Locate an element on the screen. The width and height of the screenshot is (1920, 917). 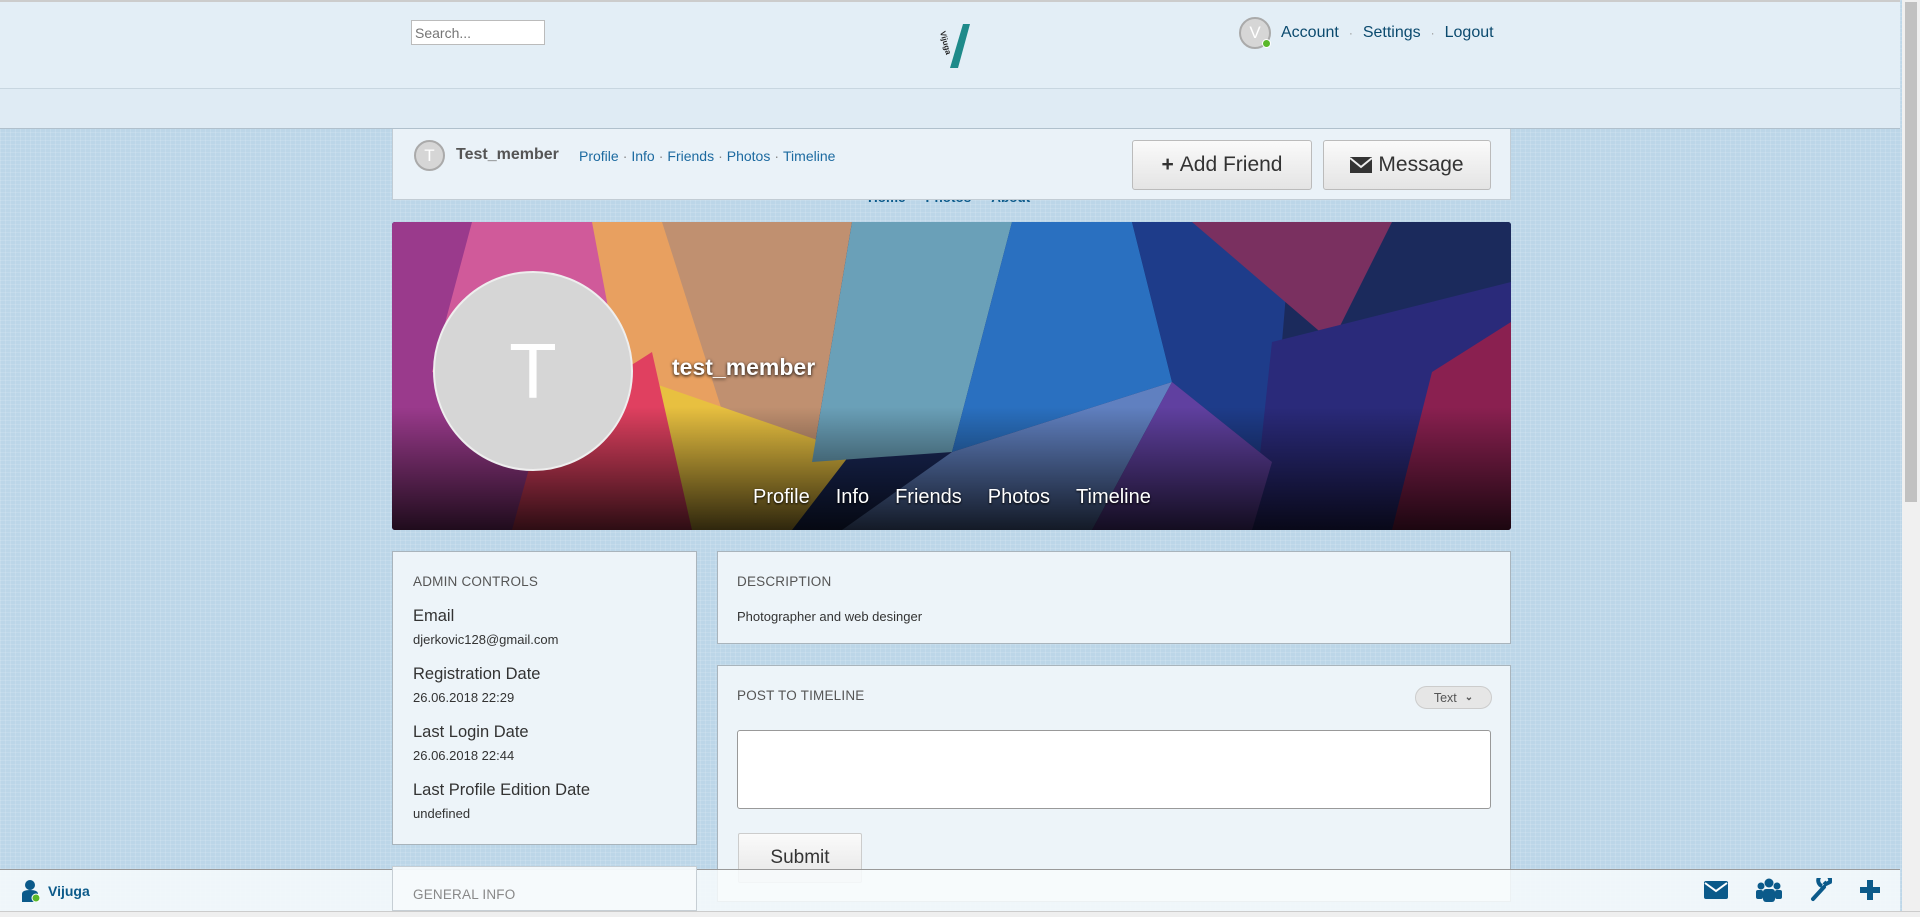
field-label: Email is located at coordinates (434, 616).